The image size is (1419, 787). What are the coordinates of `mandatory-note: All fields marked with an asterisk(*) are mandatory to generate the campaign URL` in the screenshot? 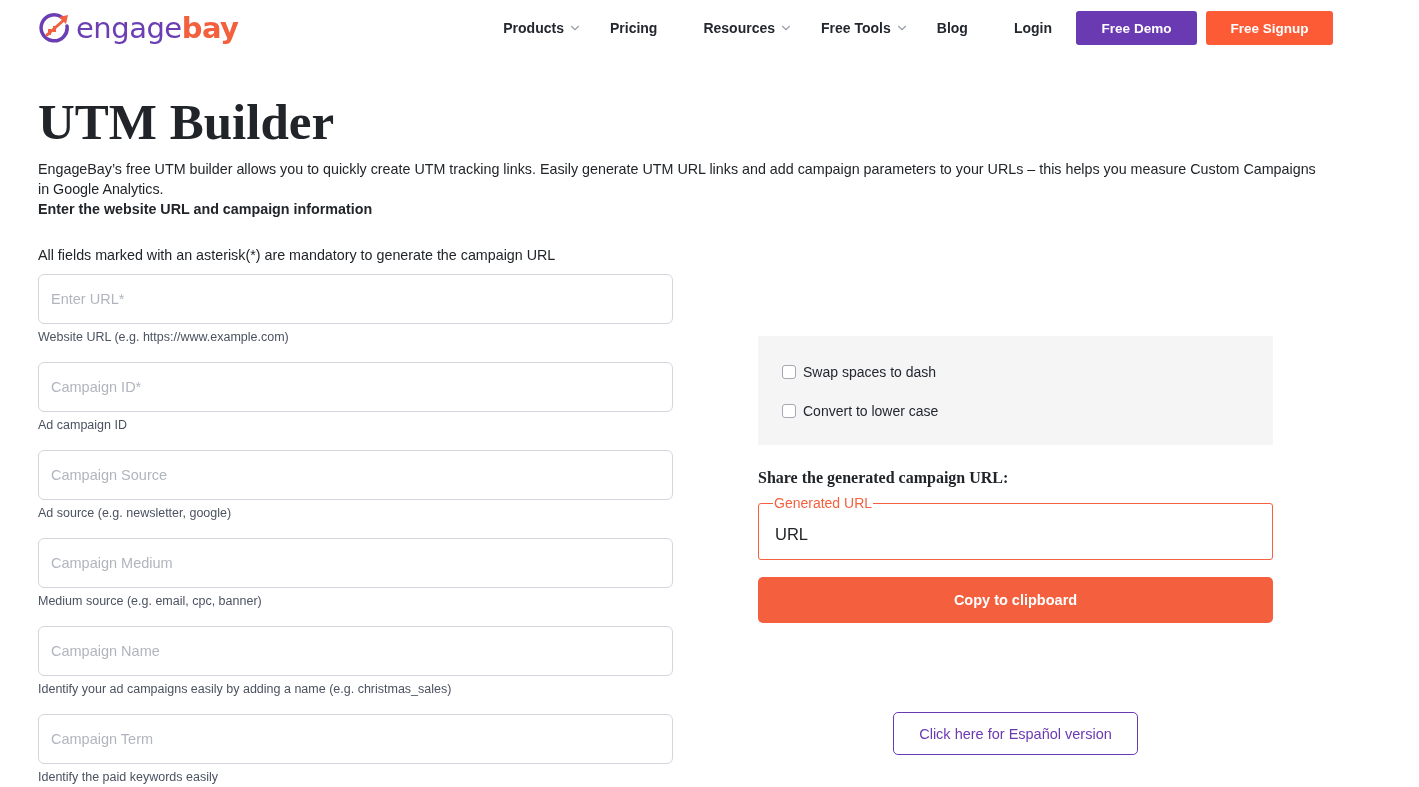 It's located at (297, 255).